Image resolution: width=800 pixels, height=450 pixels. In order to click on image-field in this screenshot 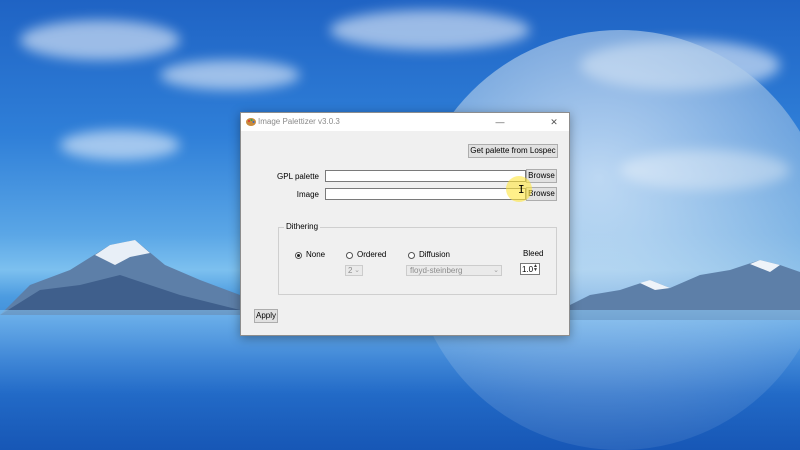, I will do `click(425, 194)`.